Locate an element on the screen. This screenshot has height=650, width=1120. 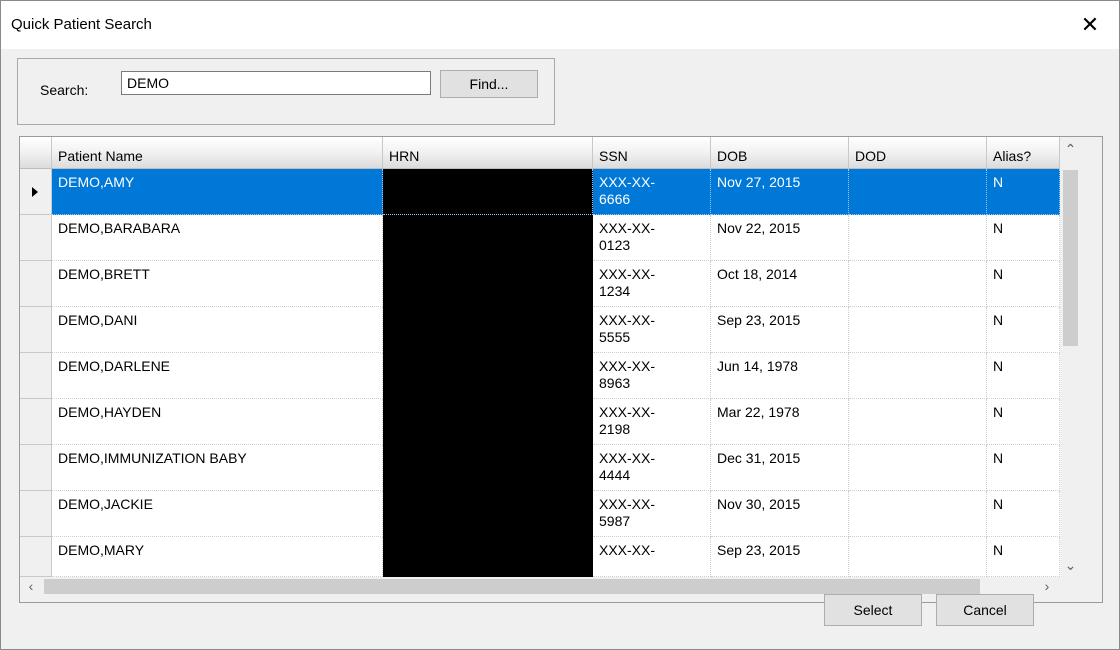
table-row: DEMO,DANI XXX-XX- 5555 Sep 23, 2015 N is located at coordinates (556, 330).